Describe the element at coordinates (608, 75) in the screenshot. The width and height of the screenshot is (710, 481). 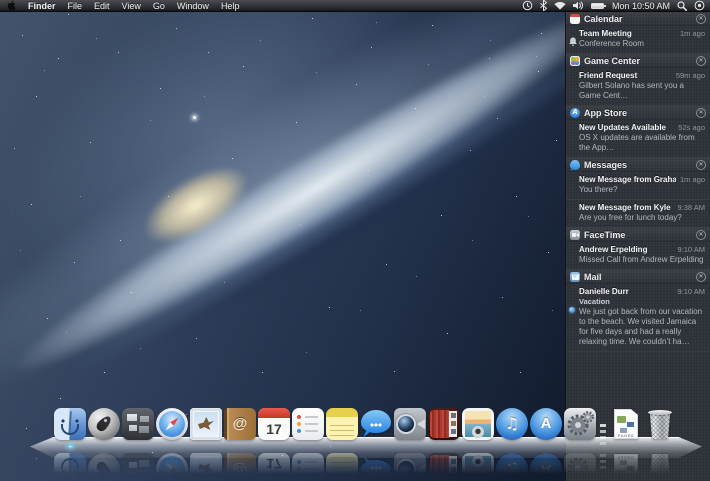
I see `notification-title: Friend Request` at that location.